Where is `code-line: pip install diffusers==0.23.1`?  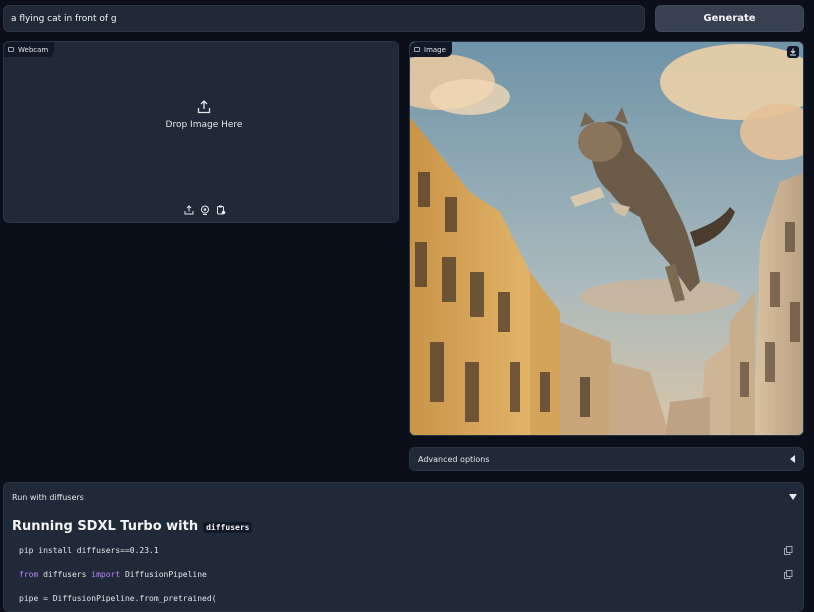 code-line: pip install diffusers==0.23.1 is located at coordinates (89, 550).